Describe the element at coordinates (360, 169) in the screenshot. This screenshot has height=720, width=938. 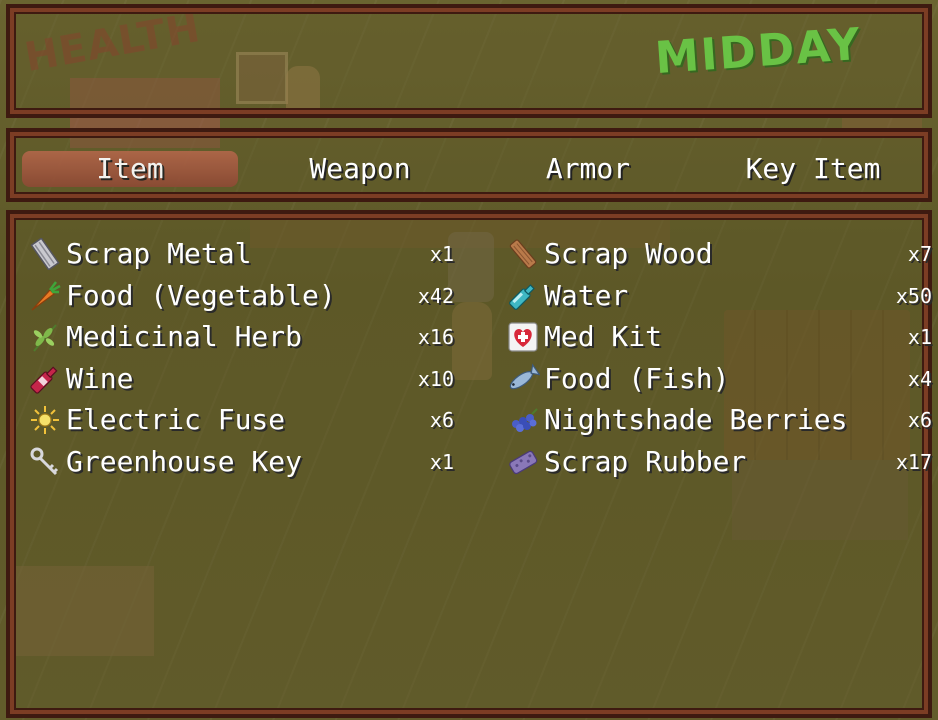
I see `tab-weapon: Weapon` at that location.